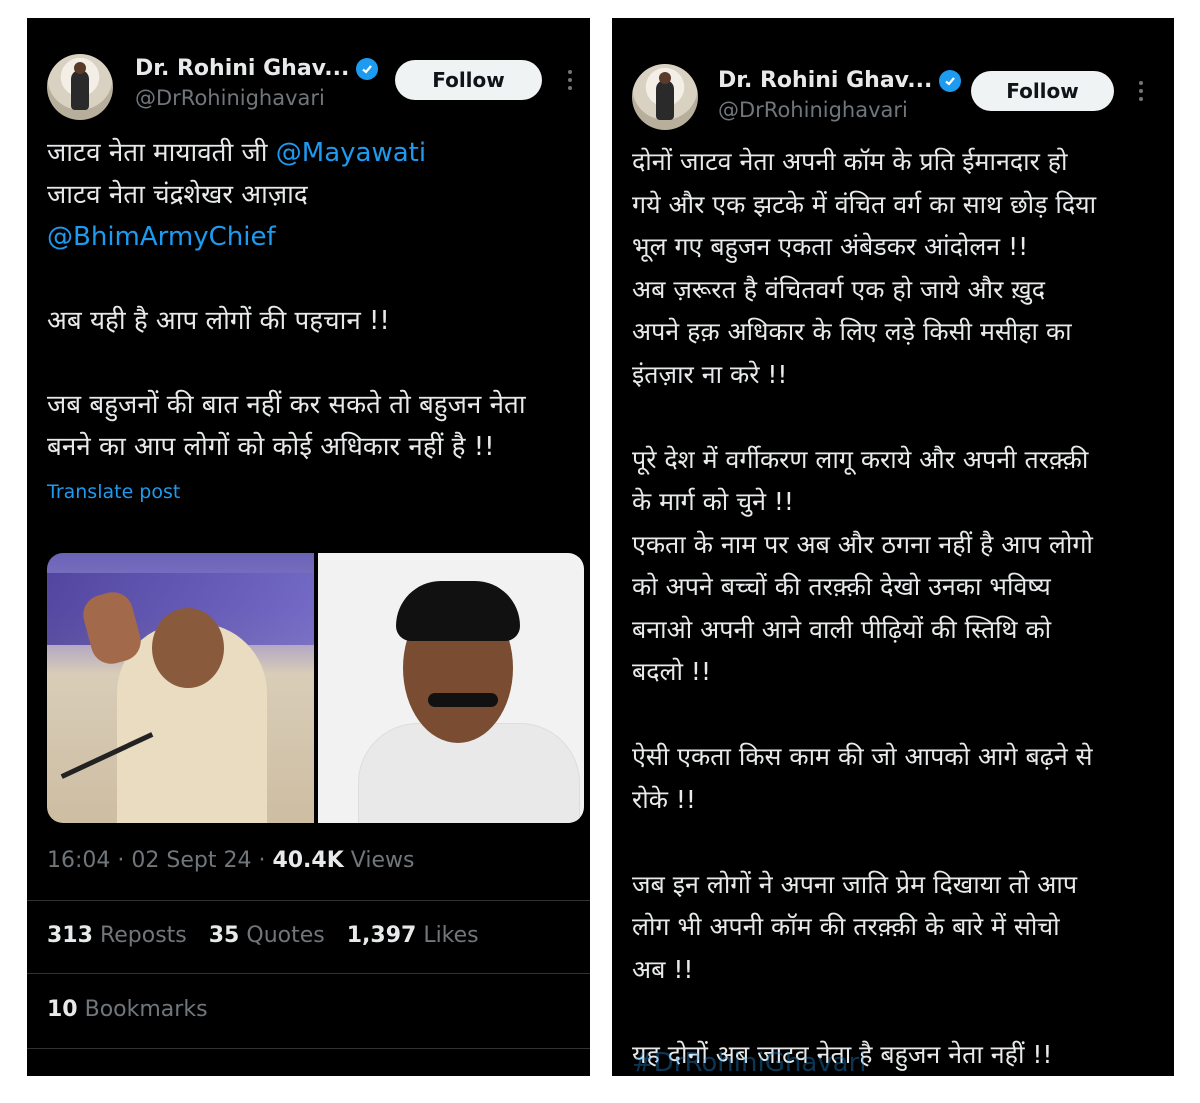 The height and width of the screenshot is (1103, 1200). Describe the element at coordinates (749, 1062) in the screenshot. I see `faded-hashtag: #DrRohiniGhavari` at that location.